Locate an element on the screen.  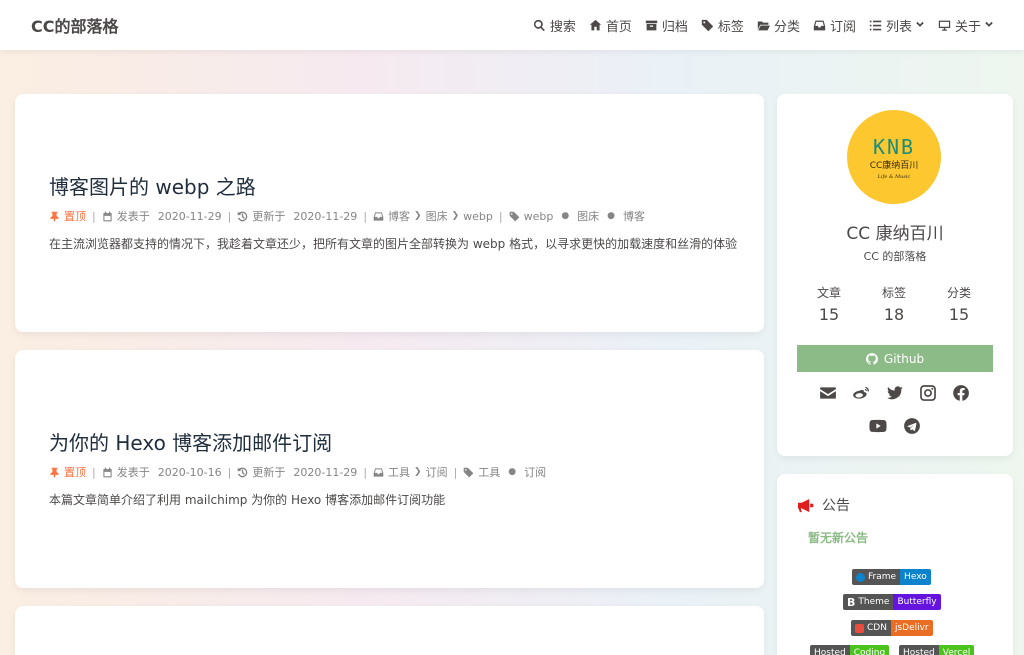
instagram-icon is located at coordinates (928, 393).